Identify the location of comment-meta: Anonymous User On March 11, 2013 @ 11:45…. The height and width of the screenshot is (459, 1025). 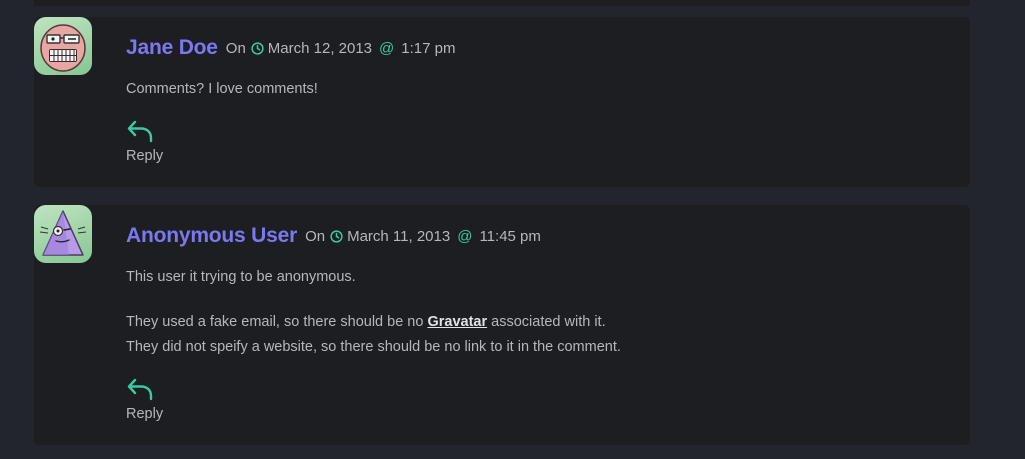
(333, 236).